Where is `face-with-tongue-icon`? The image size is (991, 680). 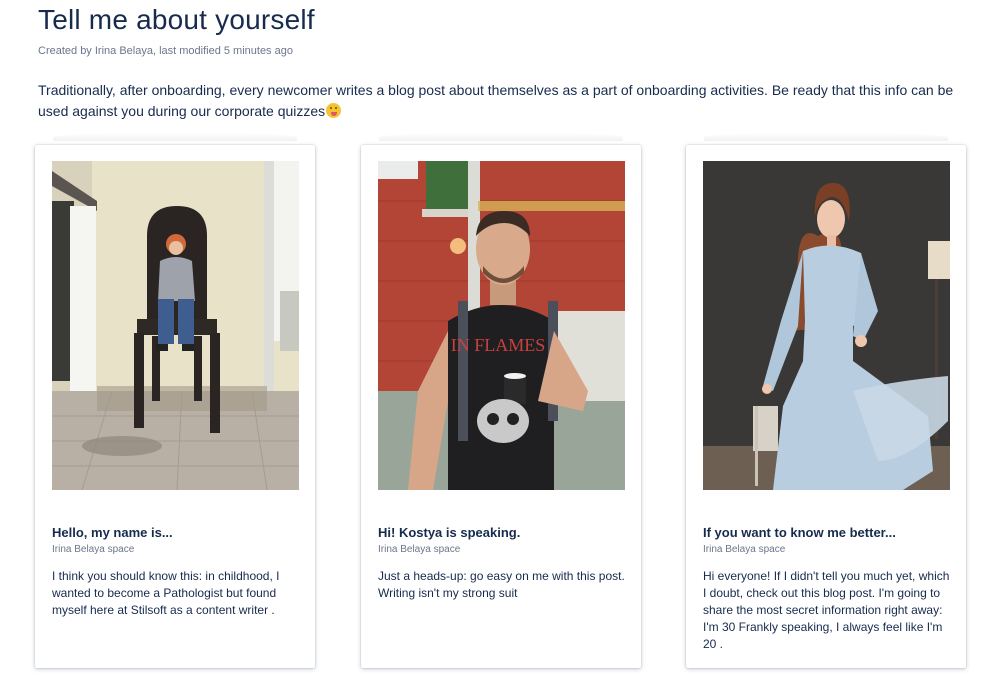 face-with-tongue-icon is located at coordinates (334, 110).